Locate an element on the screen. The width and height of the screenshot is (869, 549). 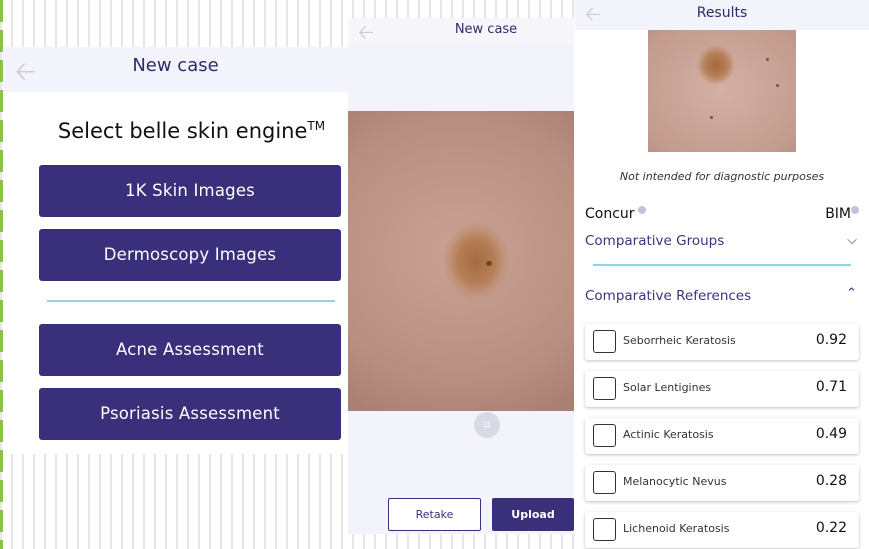
skin-photo is located at coordinates (461, 261).